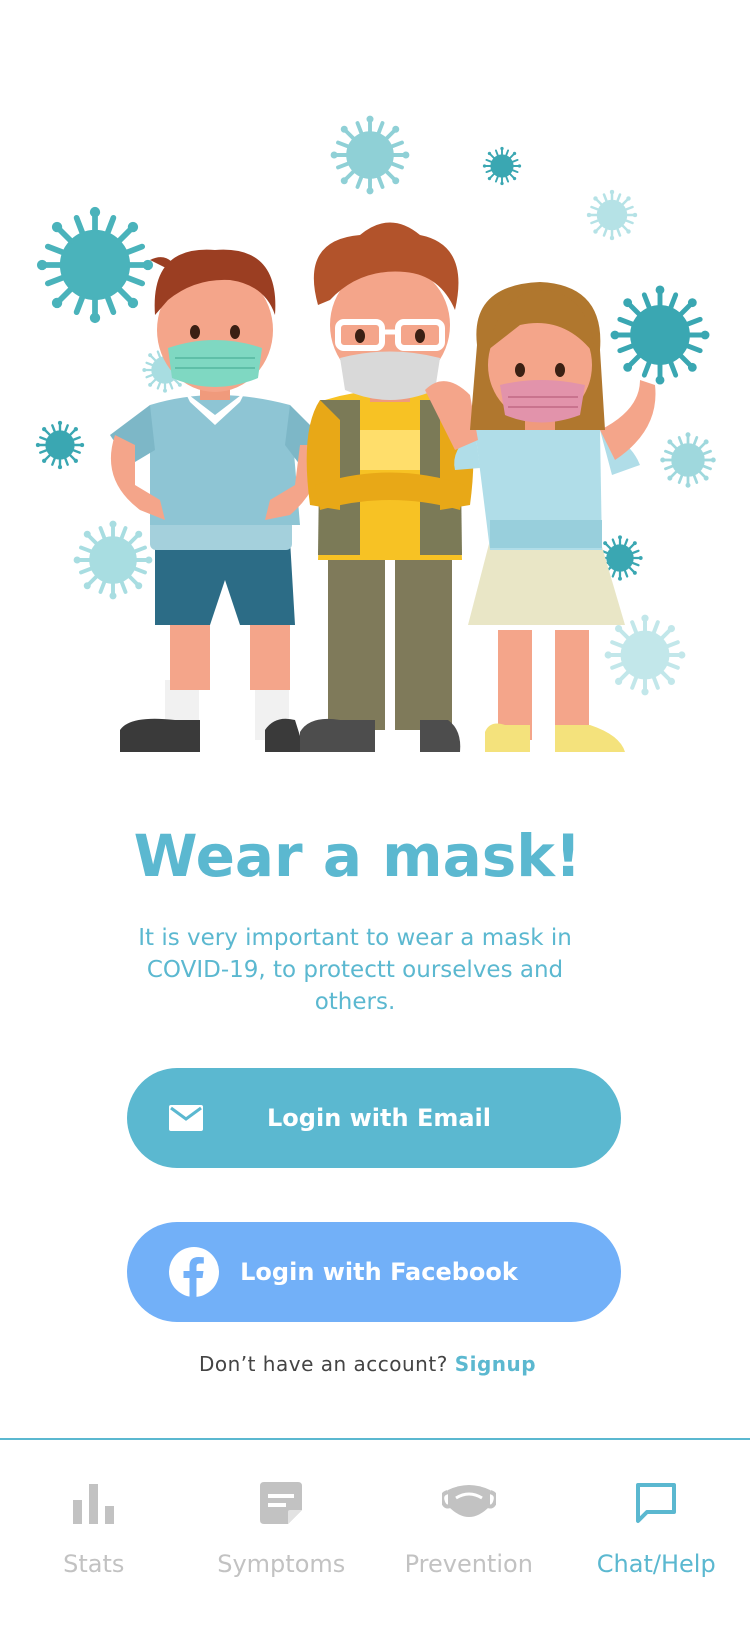 This screenshot has width=750, height=1626. I want to click on nav-label-chat-help: Chat/Help, so click(656, 1564).